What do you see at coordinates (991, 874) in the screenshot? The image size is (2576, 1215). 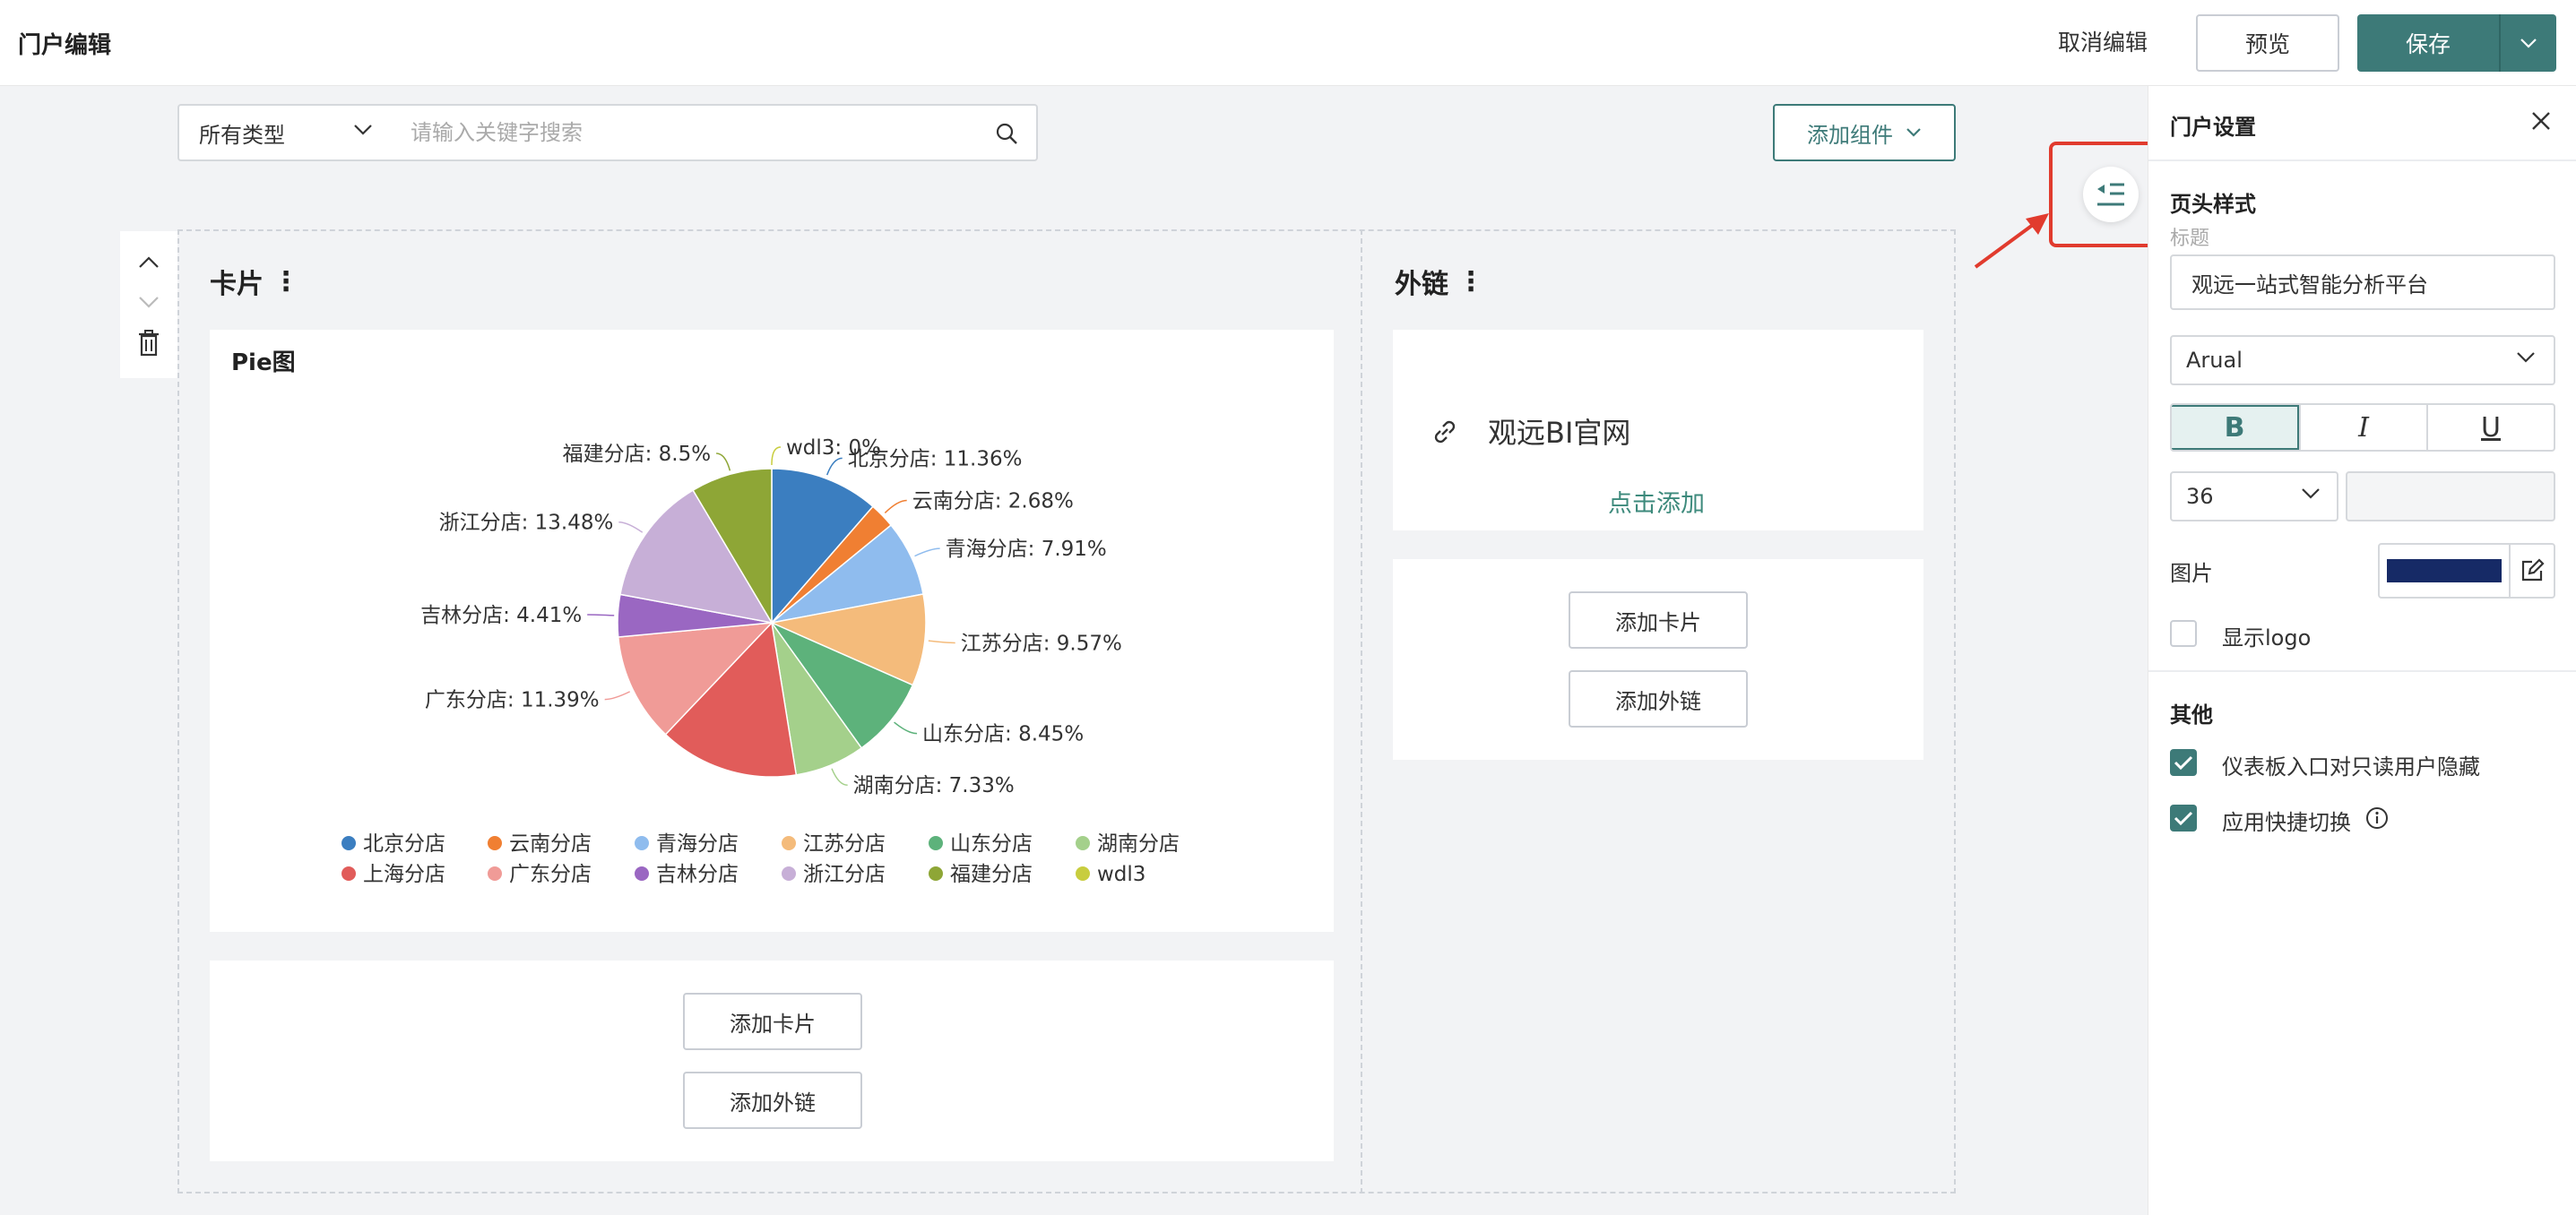 I see `legend-item: 福建分店` at bounding box center [991, 874].